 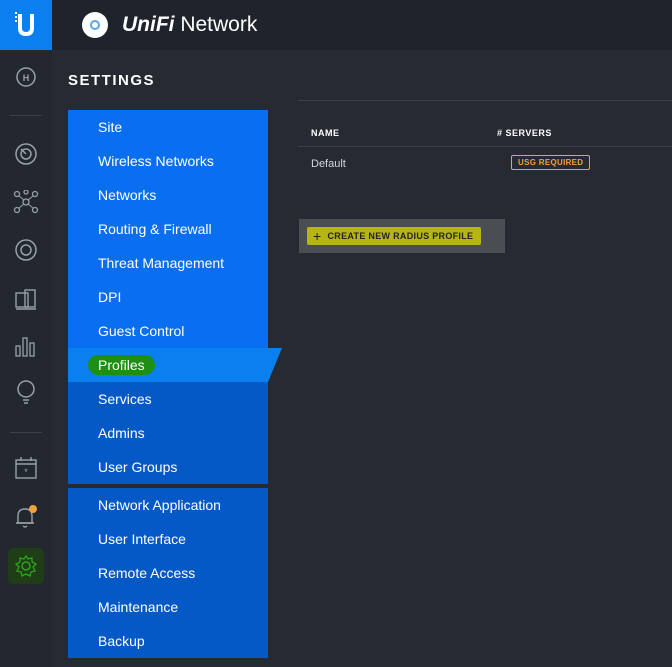 I want to click on menu-item-backup: Backup, so click(x=168, y=641).